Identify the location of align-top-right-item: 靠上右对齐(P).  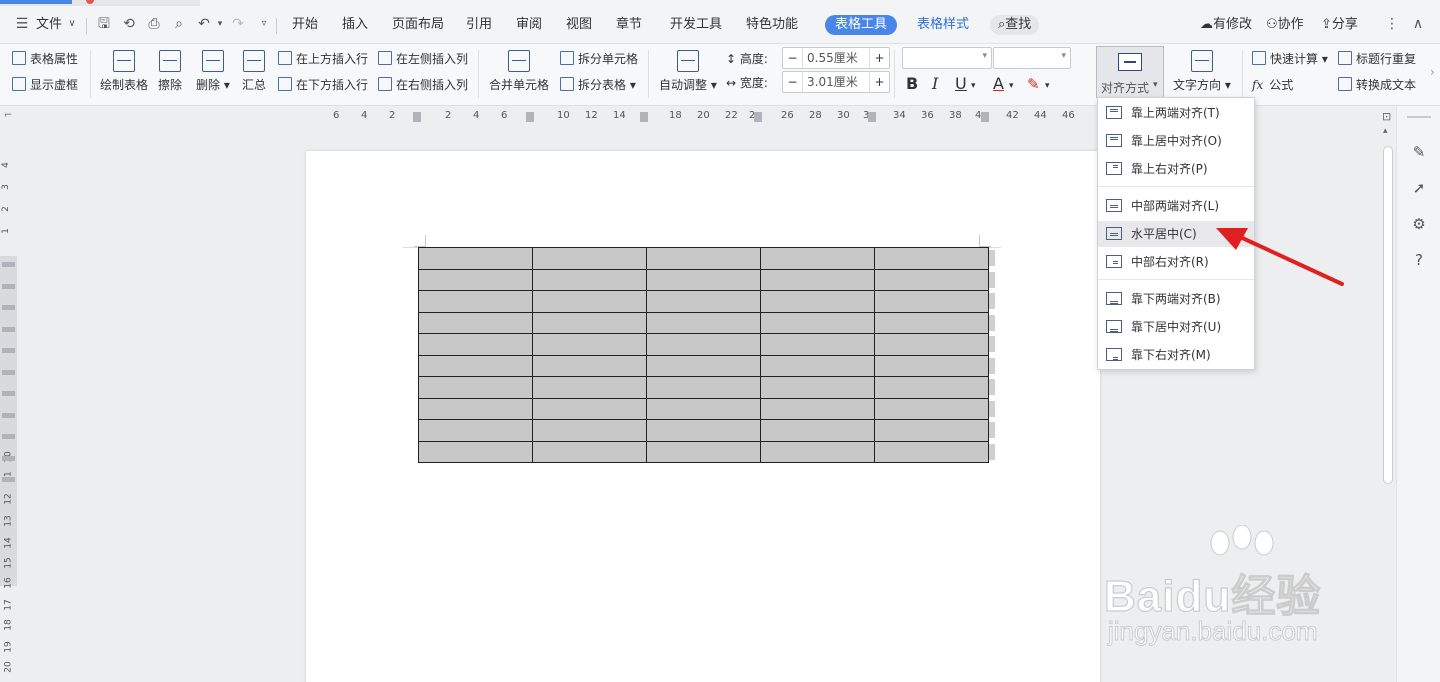
(1176, 169).